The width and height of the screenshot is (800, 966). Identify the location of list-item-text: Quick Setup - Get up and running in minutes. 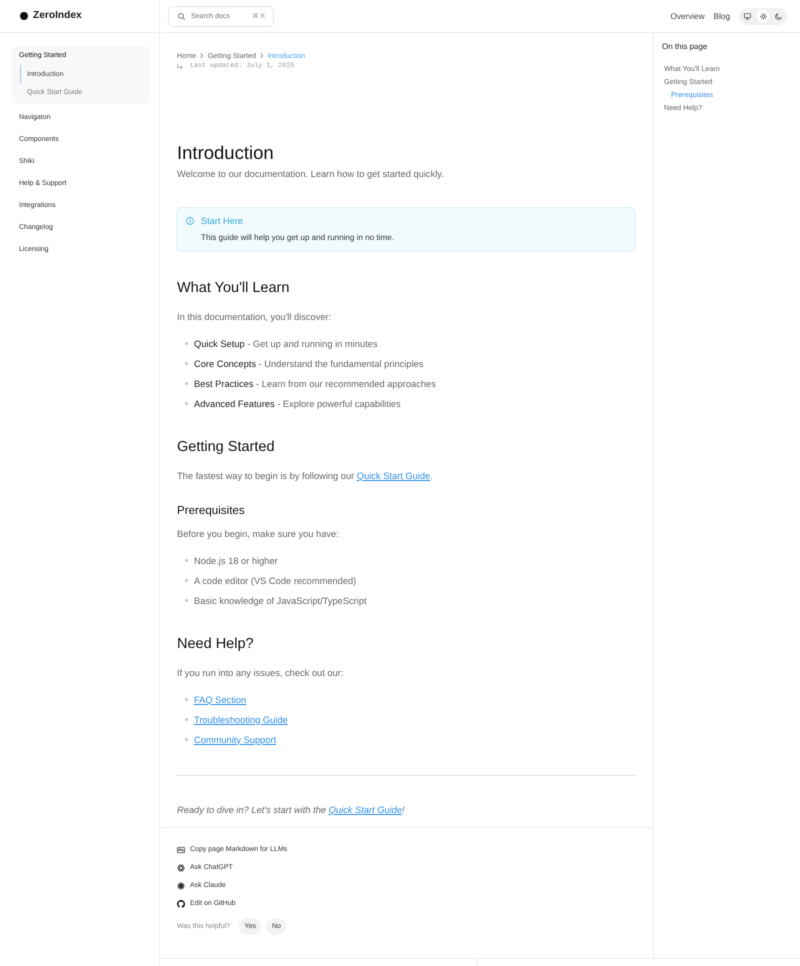
(286, 344).